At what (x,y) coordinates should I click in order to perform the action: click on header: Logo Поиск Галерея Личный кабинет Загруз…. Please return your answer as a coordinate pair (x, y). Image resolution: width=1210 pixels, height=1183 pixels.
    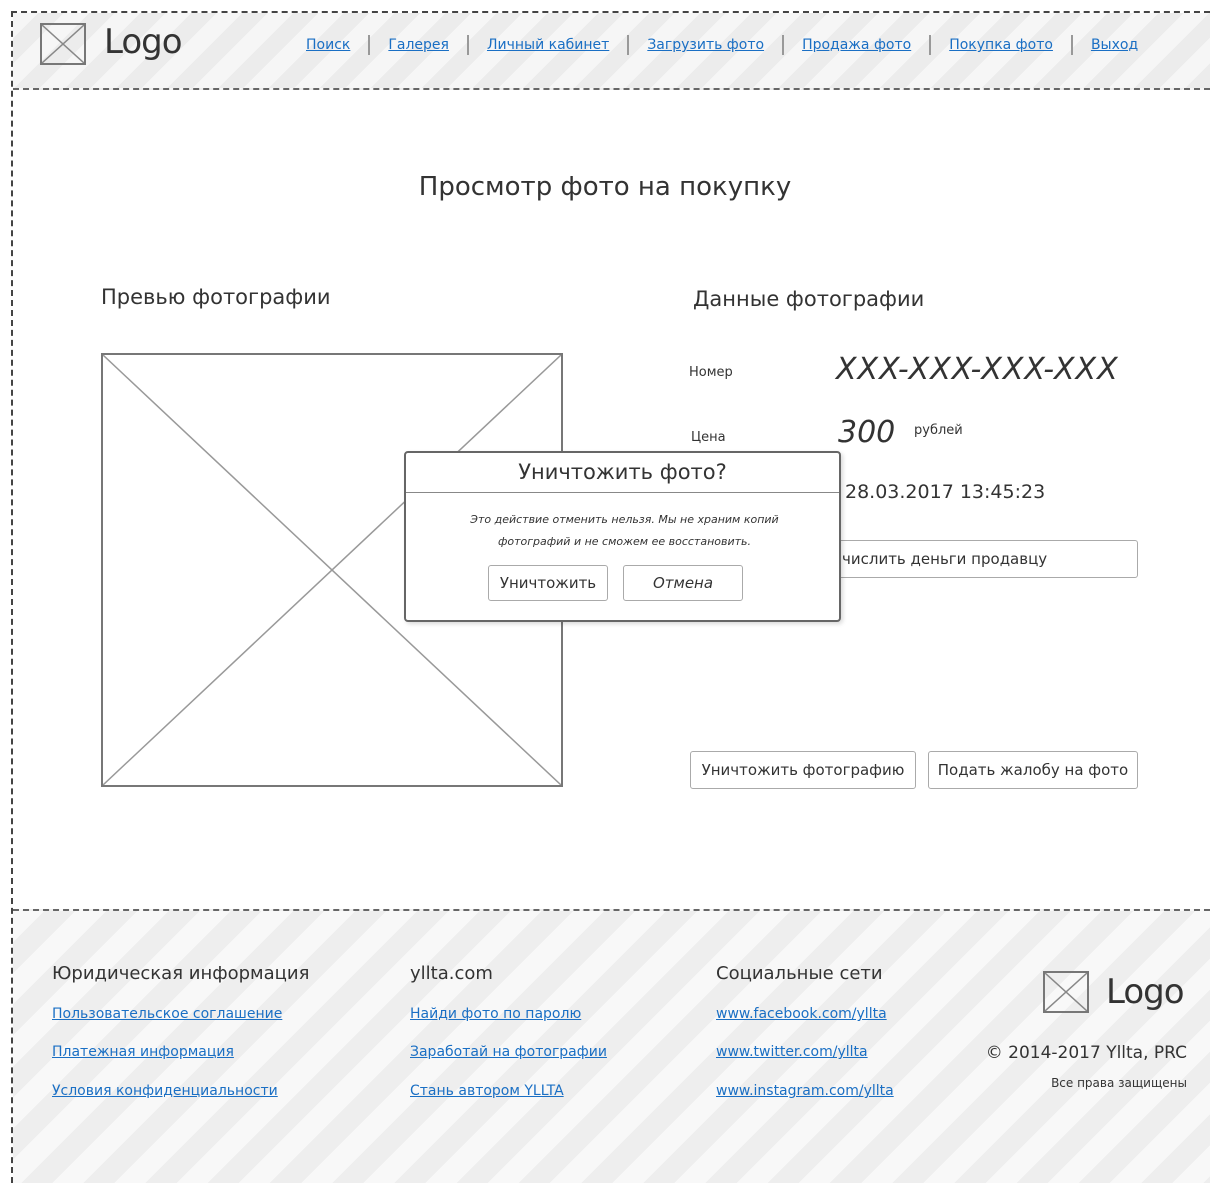
    Looking at the image, I should click on (611, 51).